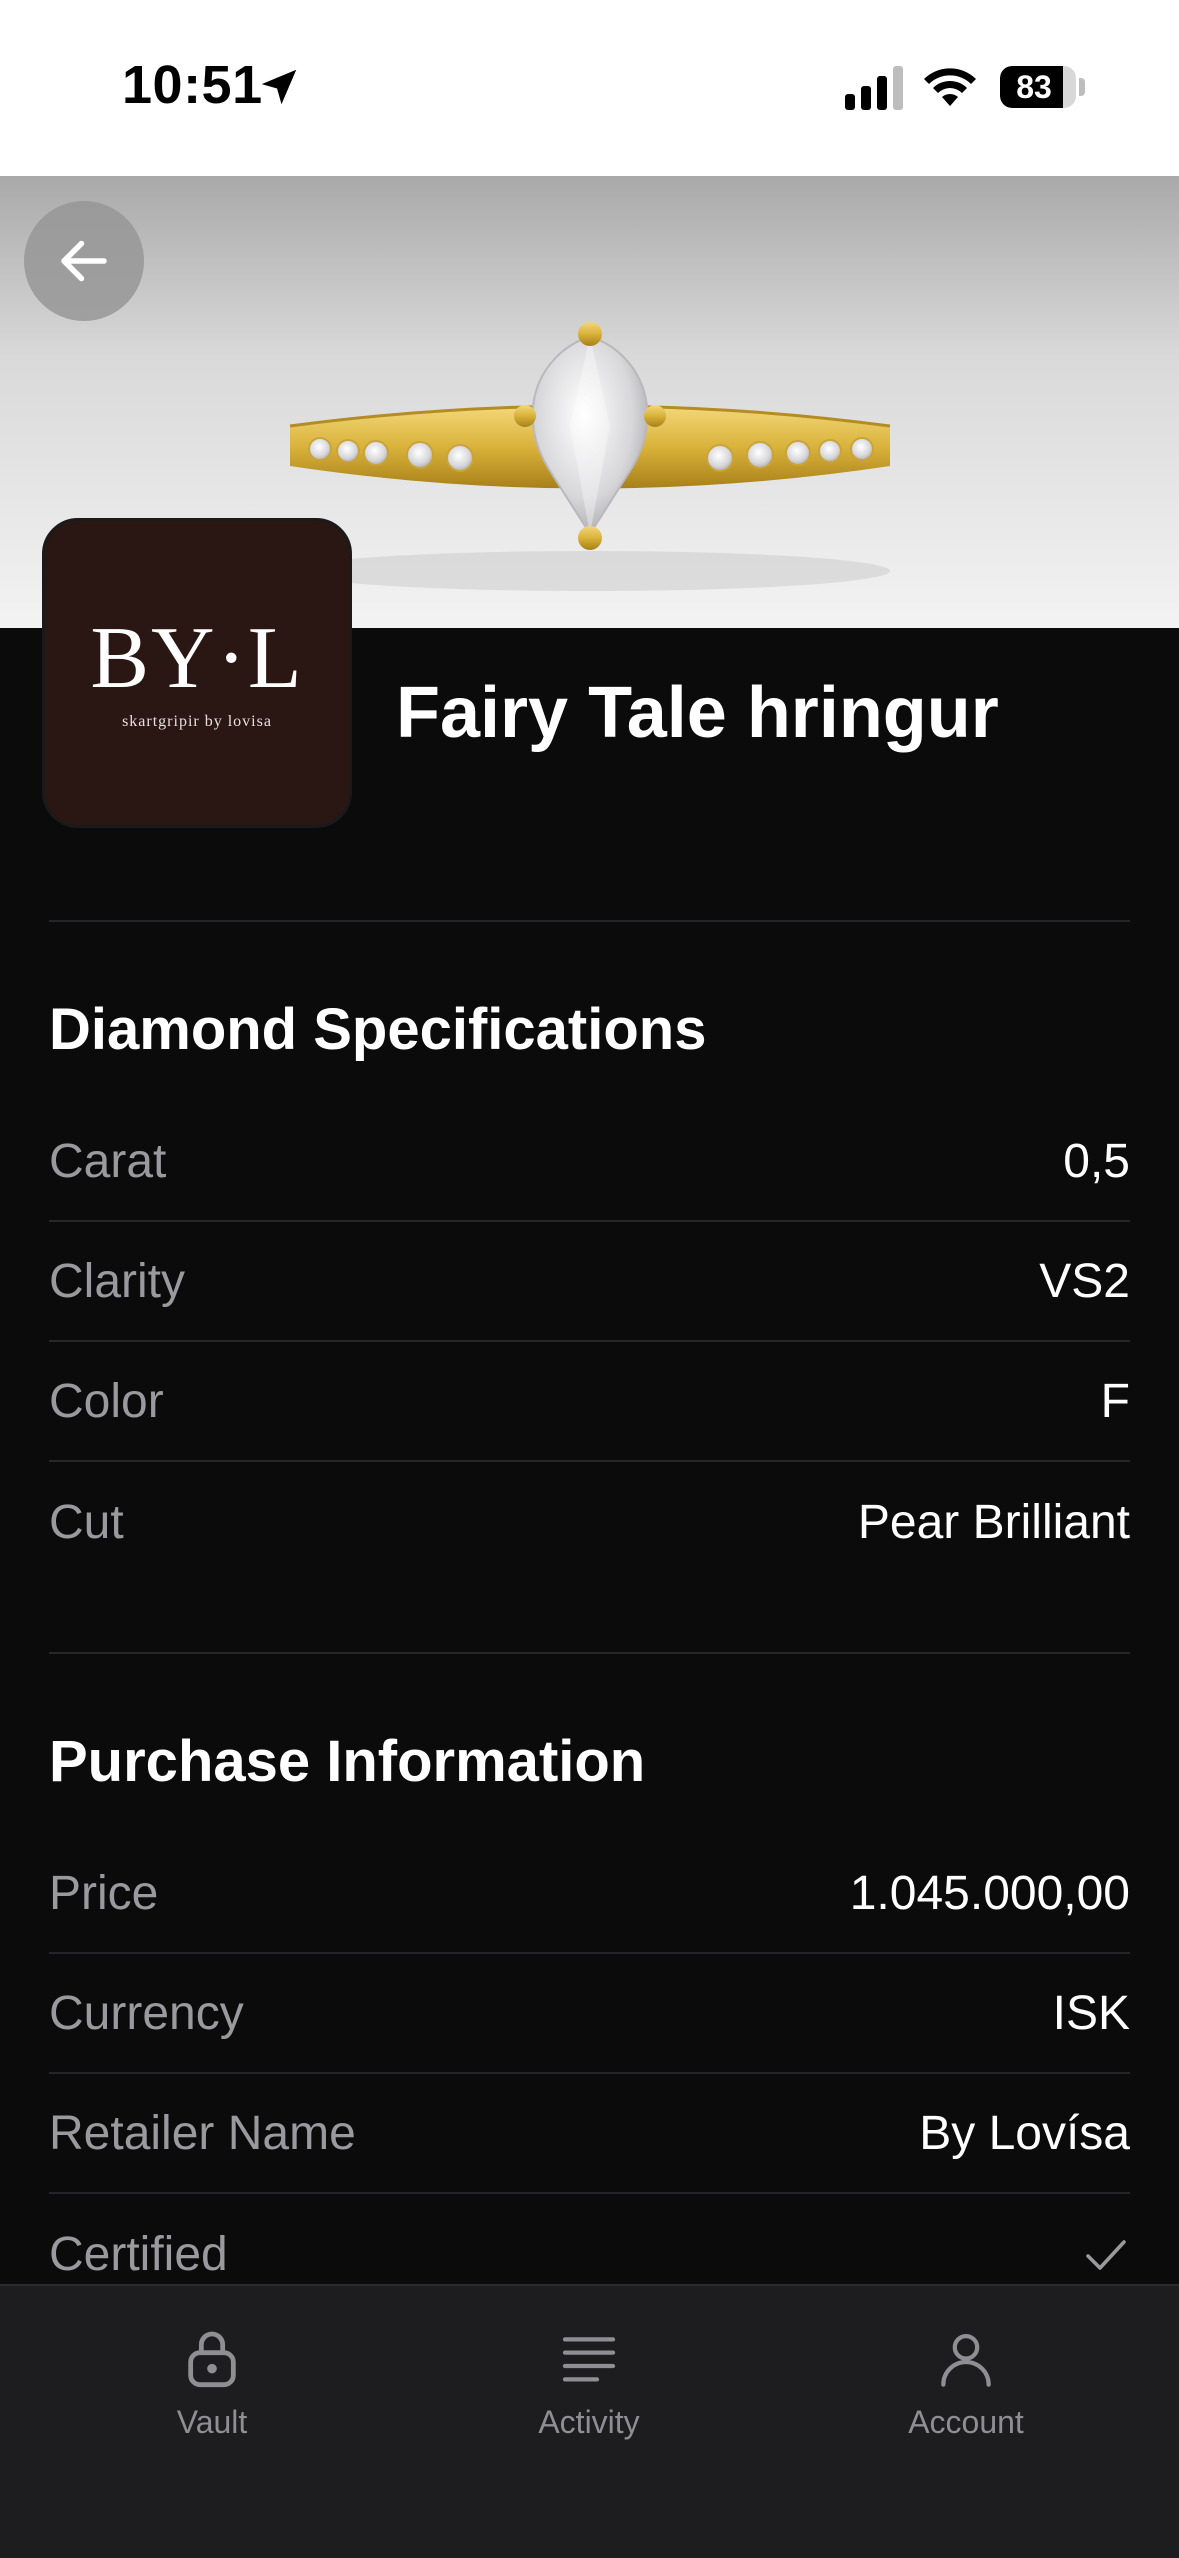  Describe the element at coordinates (966, 2422) in the screenshot. I see `tab-label: Account` at that location.